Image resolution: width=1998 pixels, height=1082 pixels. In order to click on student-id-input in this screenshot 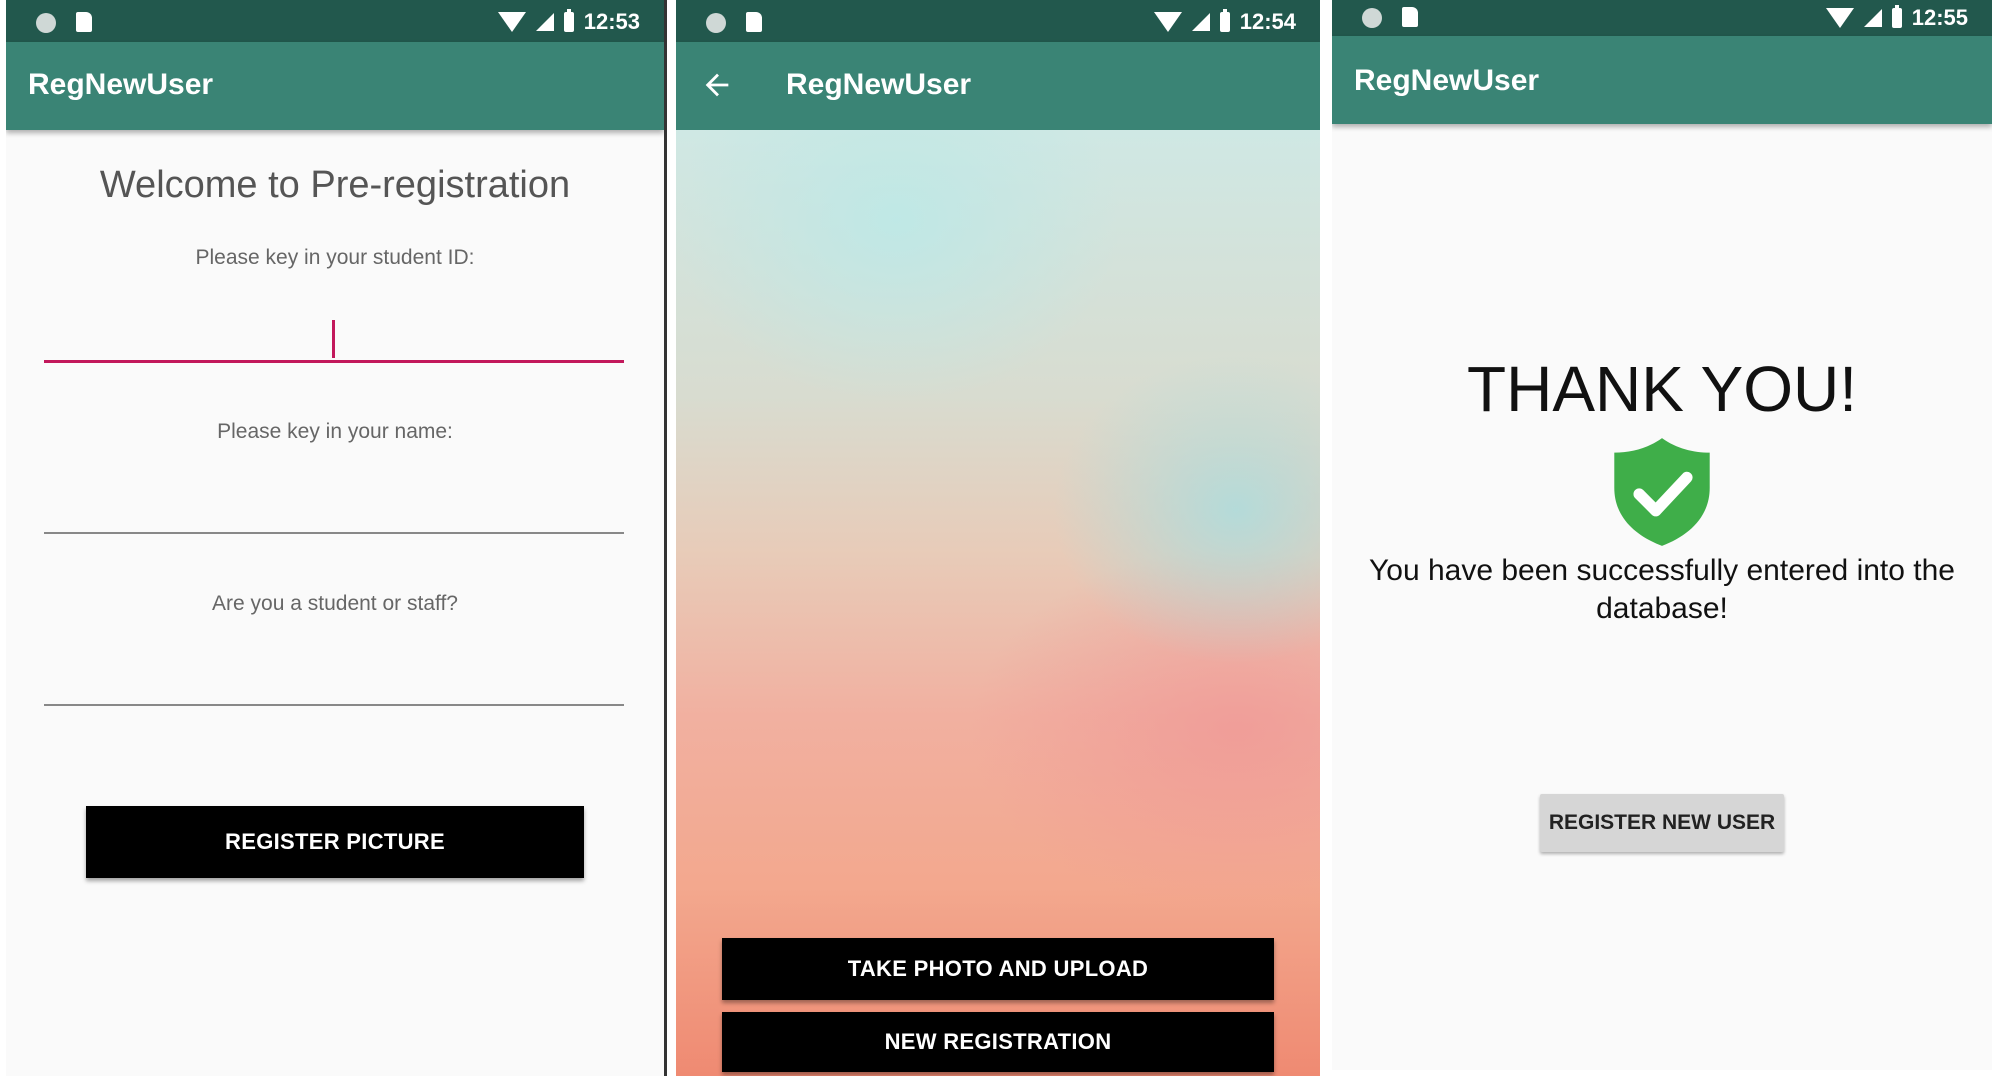, I will do `click(336, 341)`.